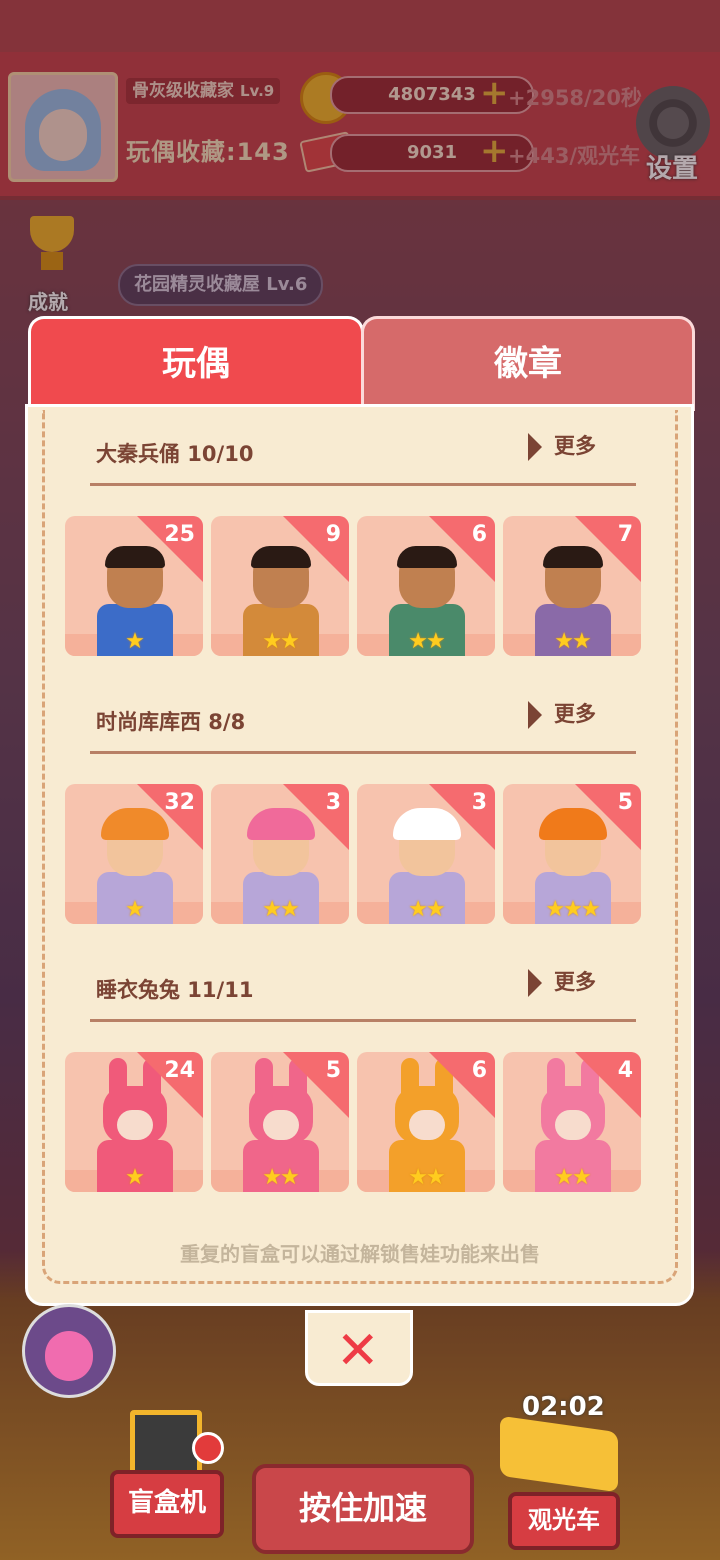 The height and width of the screenshot is (1560, 720). Describe the element at coordinates (134, 586) in the screenshot. I see `doll-card: 25 ★` at that location.